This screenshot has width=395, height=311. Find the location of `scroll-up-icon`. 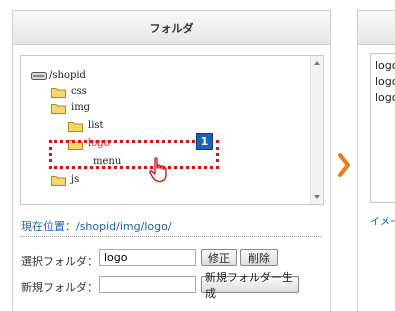

scroll-up-icon is located at coordinates (317, 63).